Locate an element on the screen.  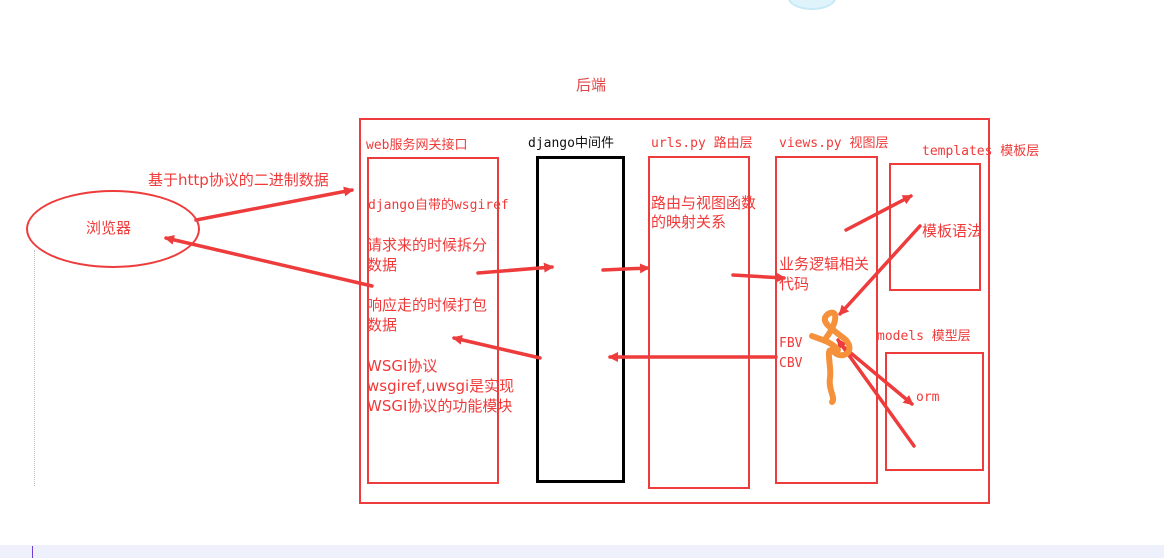
arrow-wsgi-to-browser is located at coordinates (269, 261).